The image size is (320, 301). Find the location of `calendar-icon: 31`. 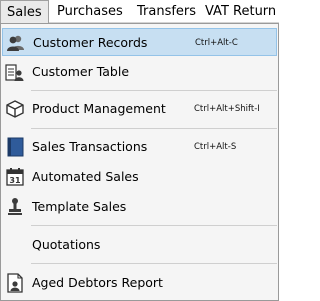

calendar-icon: 31 is located at coordinates (15, 177).